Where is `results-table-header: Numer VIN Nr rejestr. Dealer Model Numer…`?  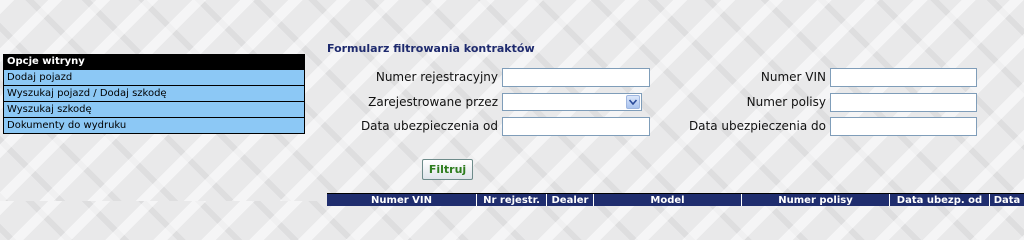 results-table-header: Numer VIN Nr rejestr. Dealer Model Numer… is located at coordinates (675, 199).